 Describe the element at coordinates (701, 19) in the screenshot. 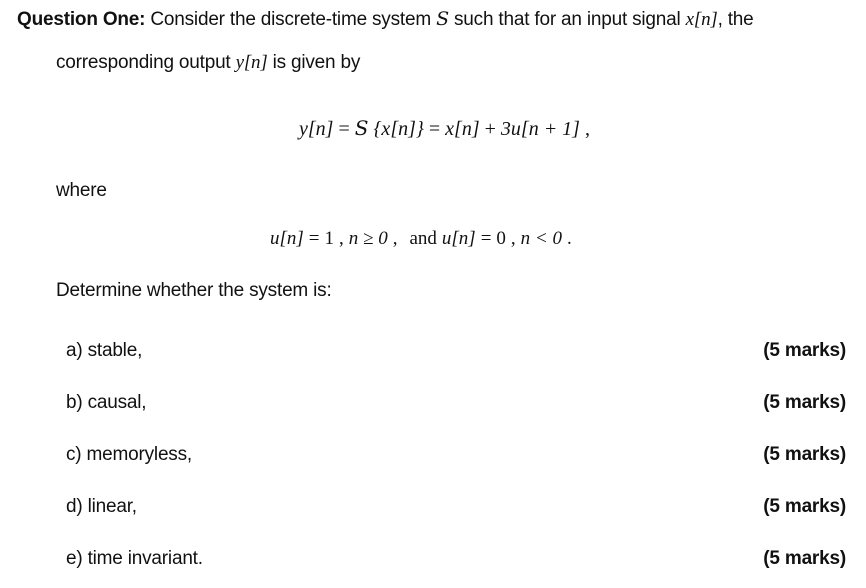

I see `input-signal: x[n]` at that location.